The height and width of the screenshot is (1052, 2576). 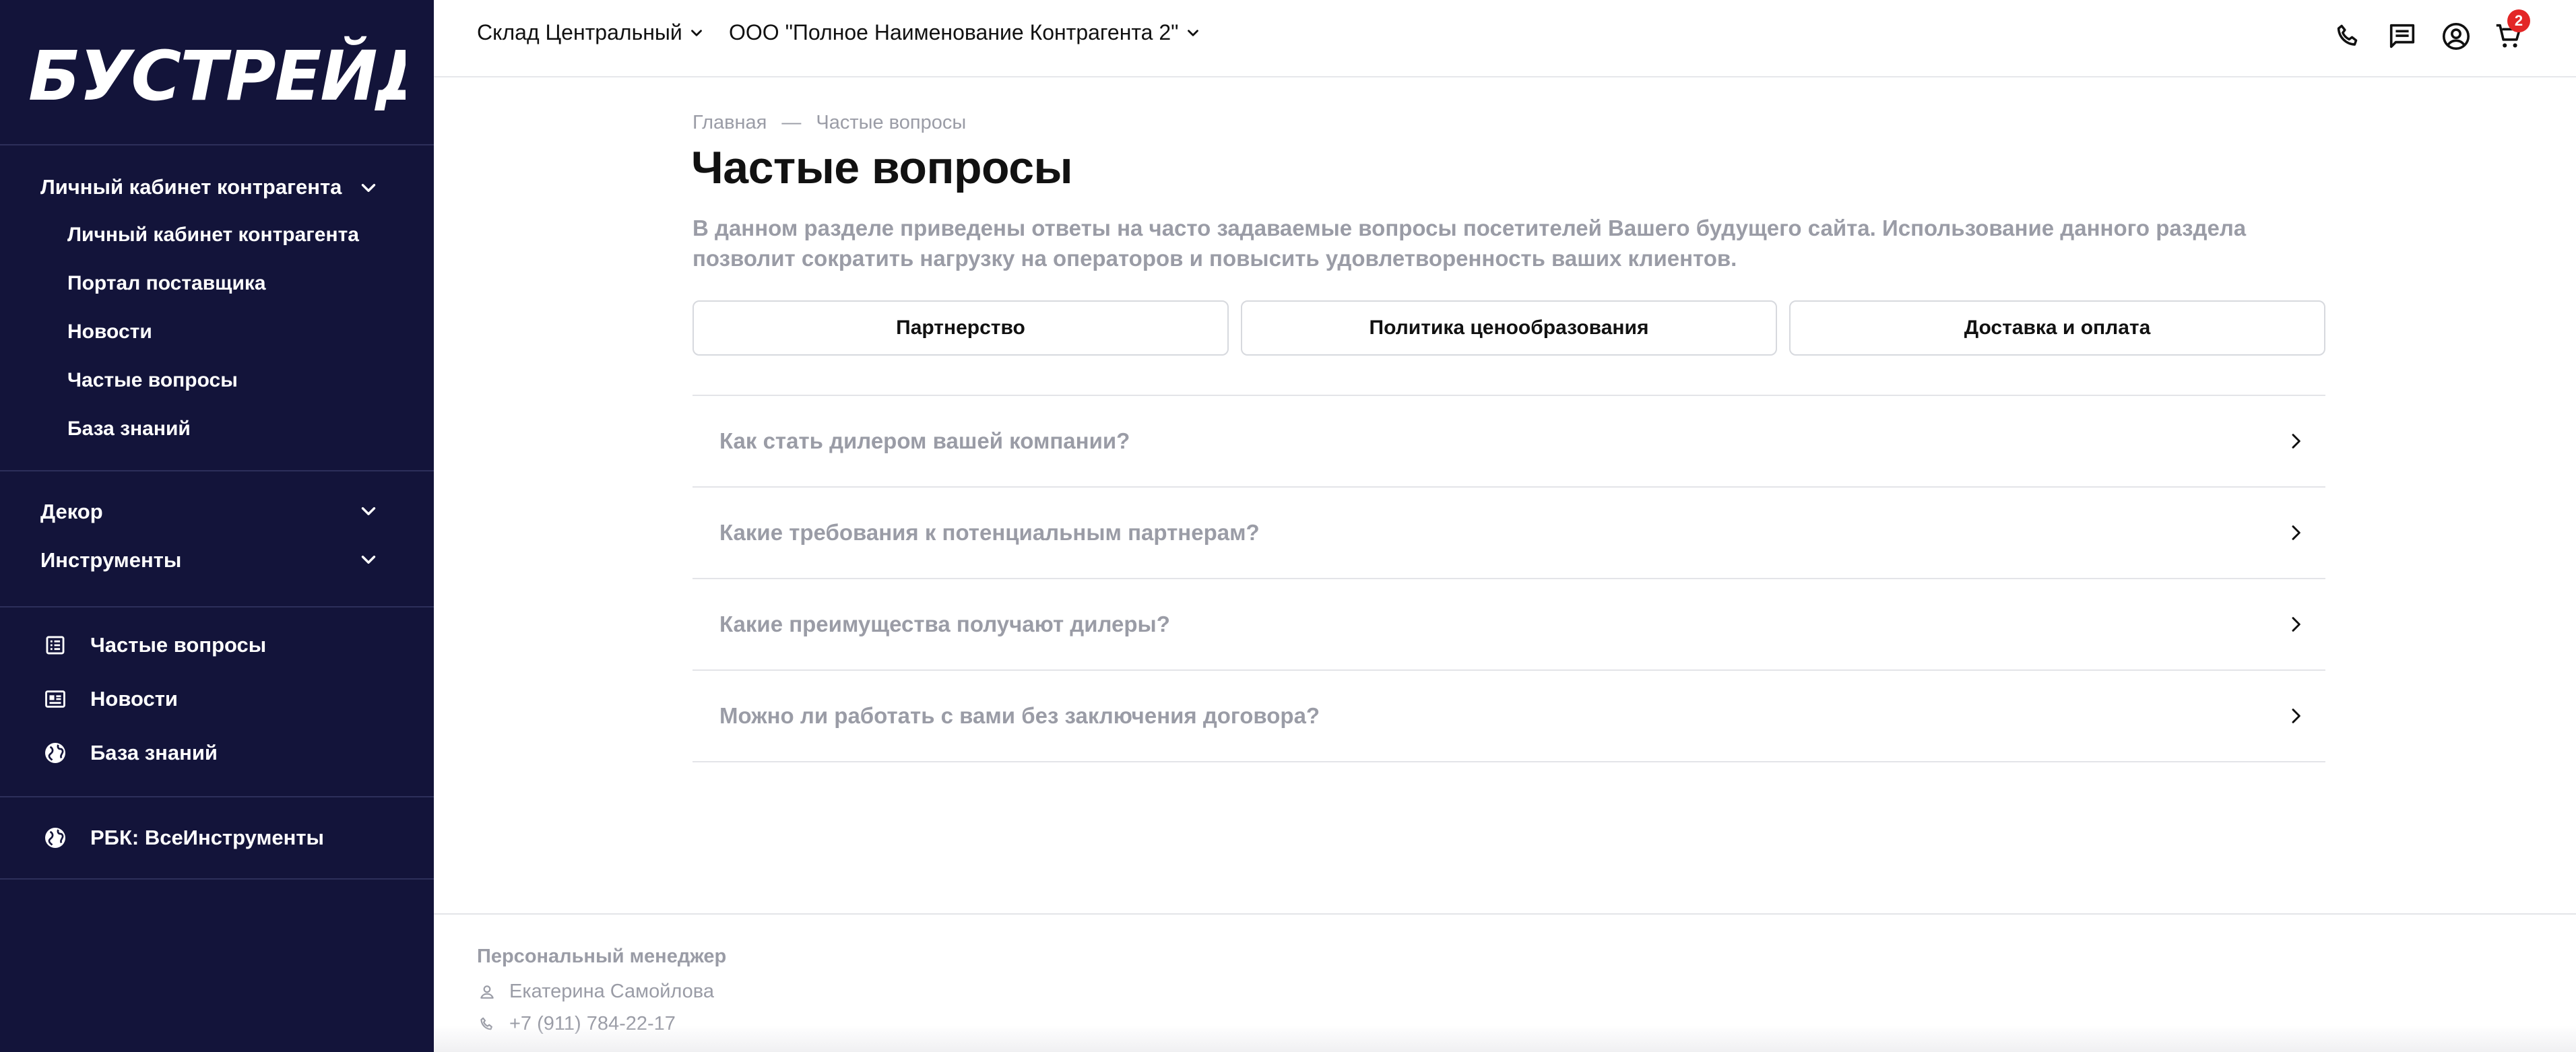 I want to click on contractor-label: ООО "Полное Наименование Контрагента 2", so click(x=954, y=32).